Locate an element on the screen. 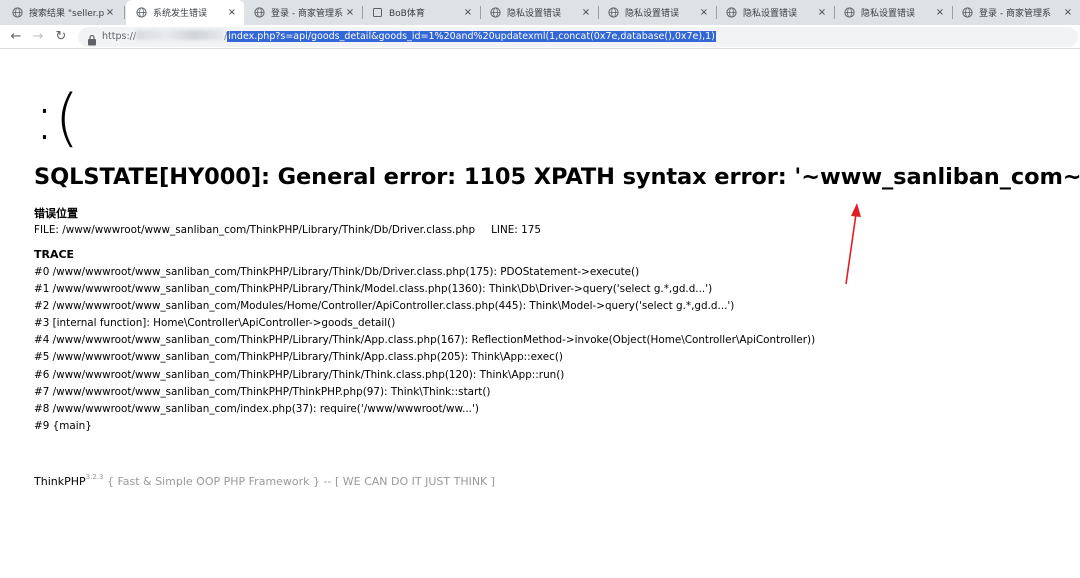 This screenshot has height=578, width=1080. tab-title: 系统发生错误 is located at coordinates (180, 14).